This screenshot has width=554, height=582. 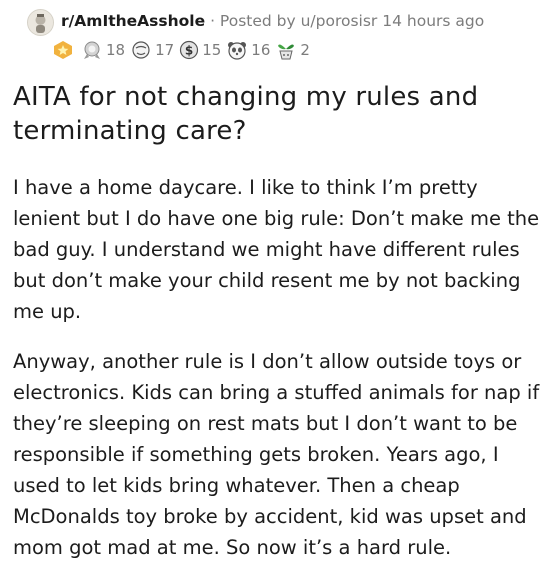 I want to click on award-facepalm: 17, so click(x=152, y=50).